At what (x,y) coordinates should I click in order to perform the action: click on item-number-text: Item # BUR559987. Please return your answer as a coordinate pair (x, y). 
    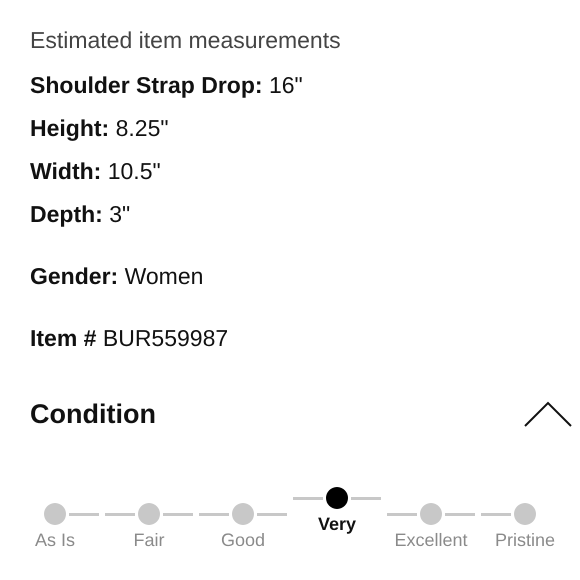
    Looking at the image, I should click on (130, 338).